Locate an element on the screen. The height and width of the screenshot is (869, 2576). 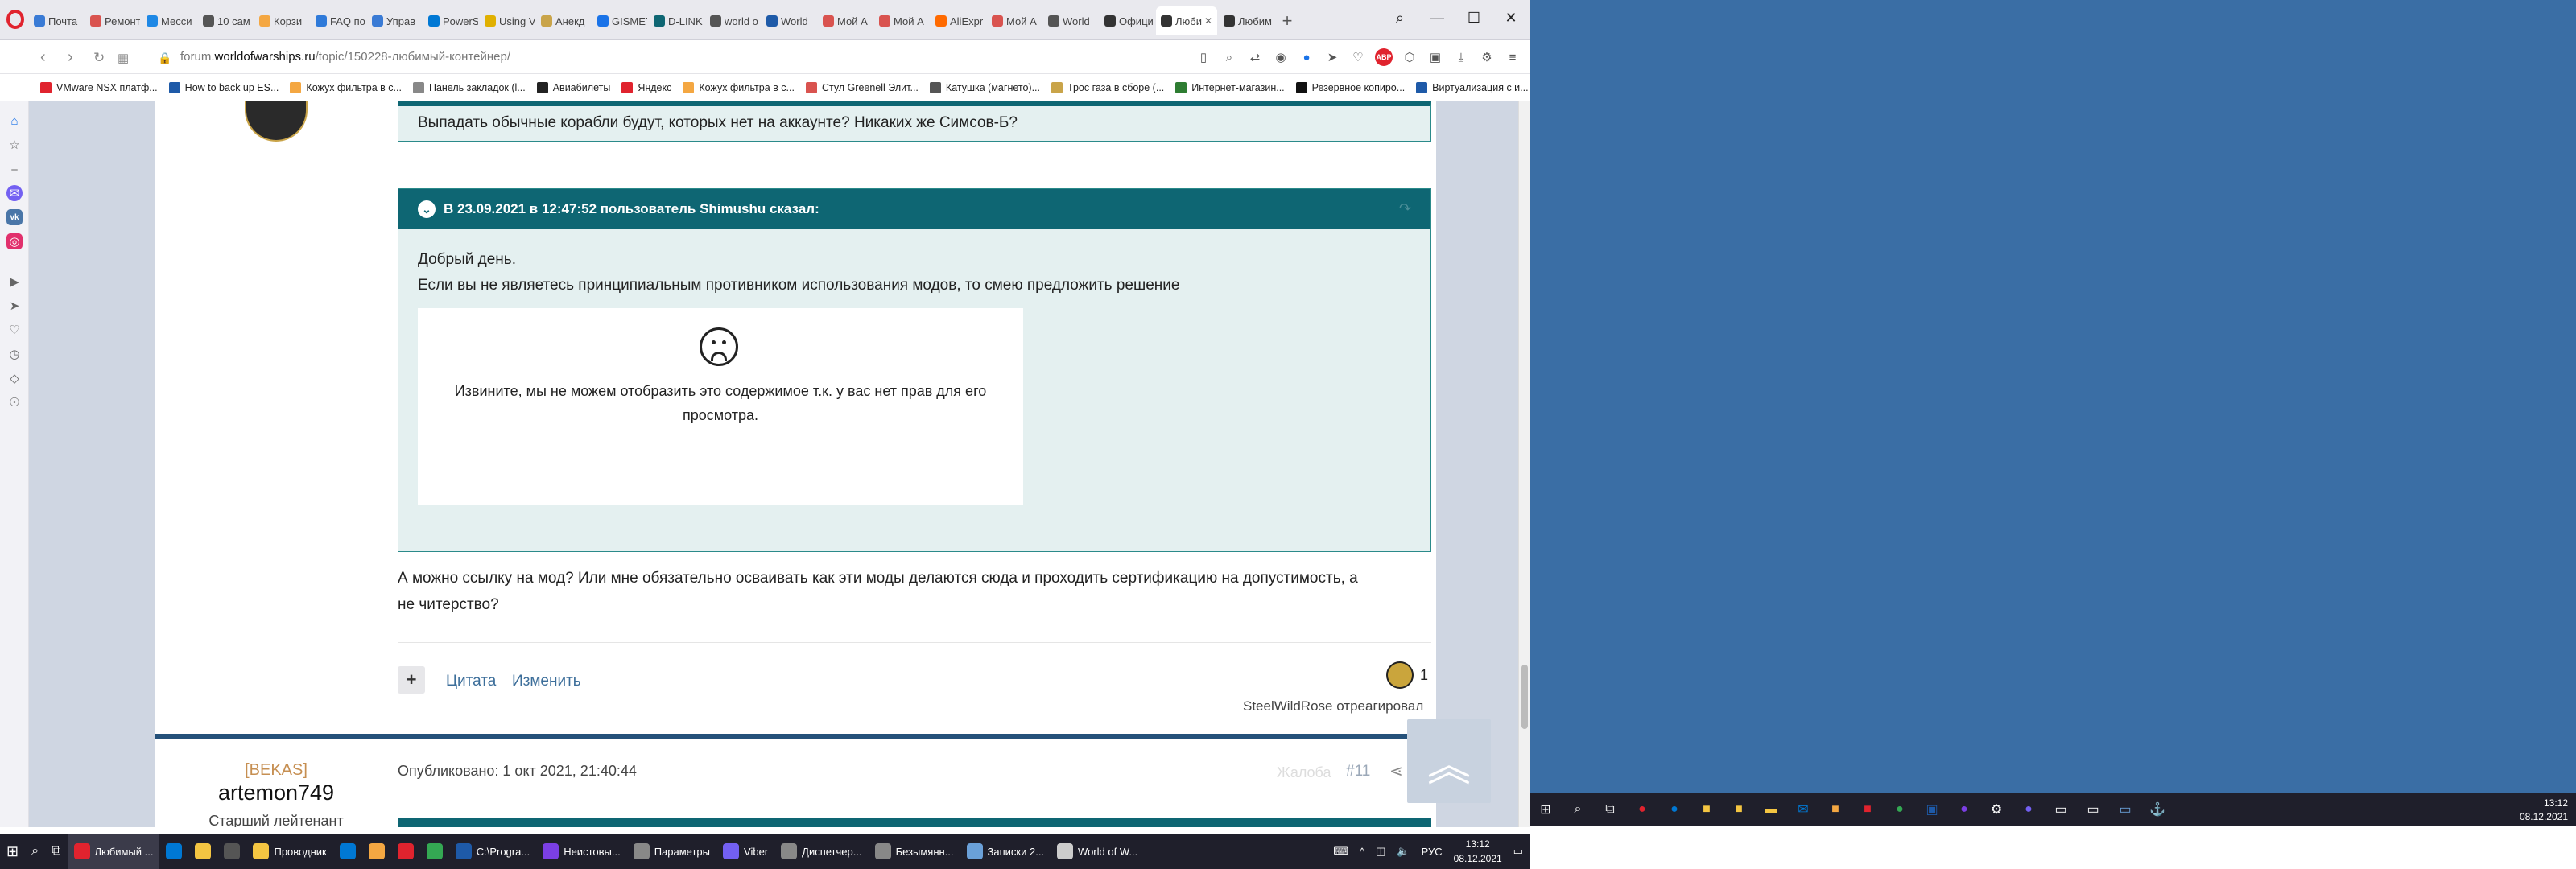
box-icon: ◇ is located at coordinates (14, 378).